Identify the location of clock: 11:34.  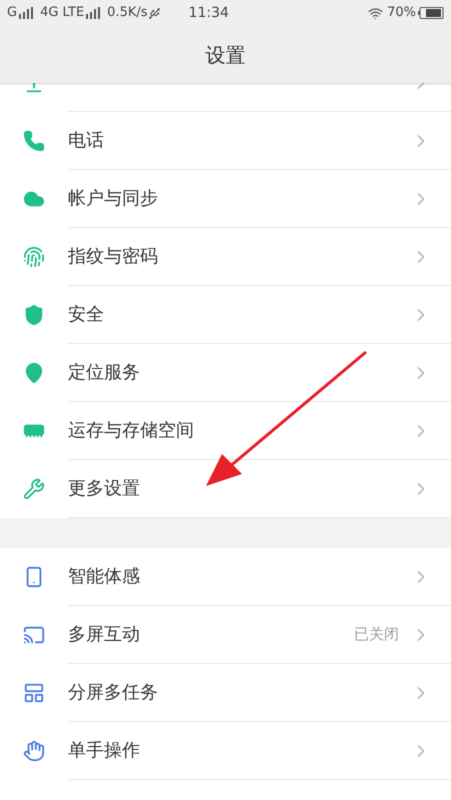
(208, 13).